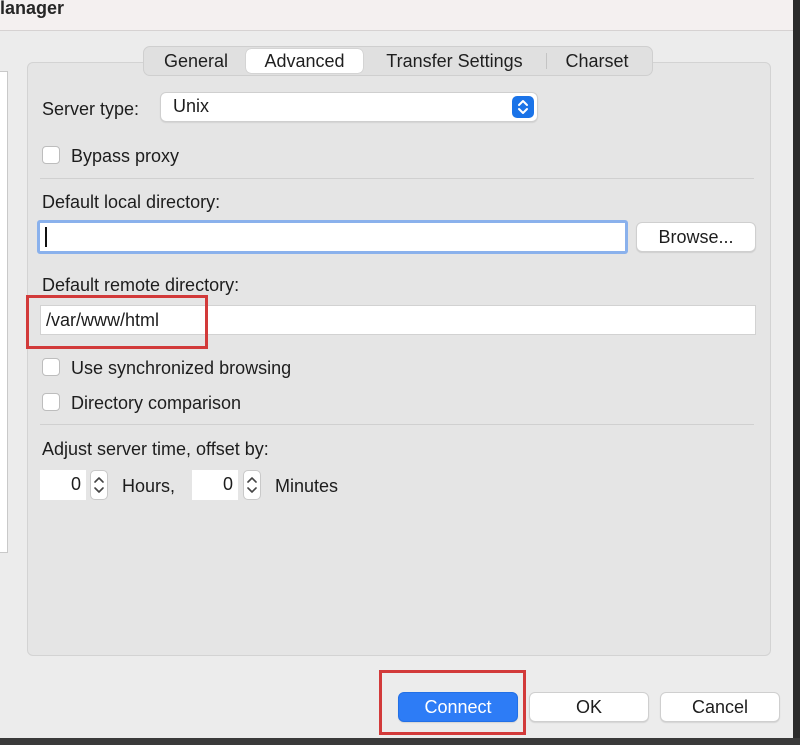 This screenshot has height=745, width=800. I want to click on connect-button: Connect, so click(458, 707).